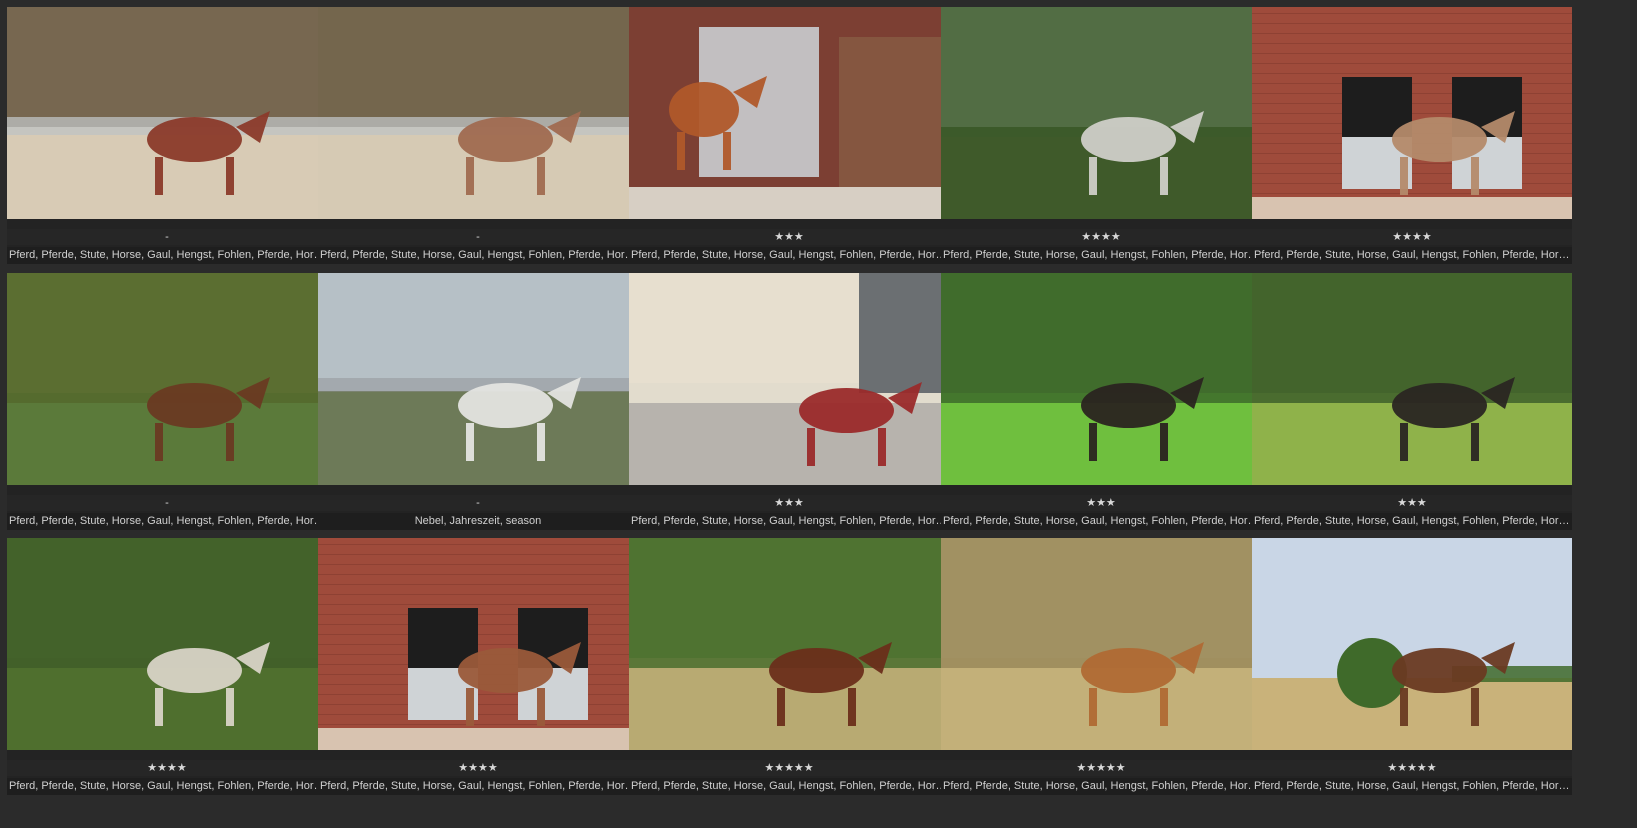 This screenshot has height=828, width=1637. I want to click on thumbnail-cell: - Nebel, Jahreszeit, season, so click(478, 401).